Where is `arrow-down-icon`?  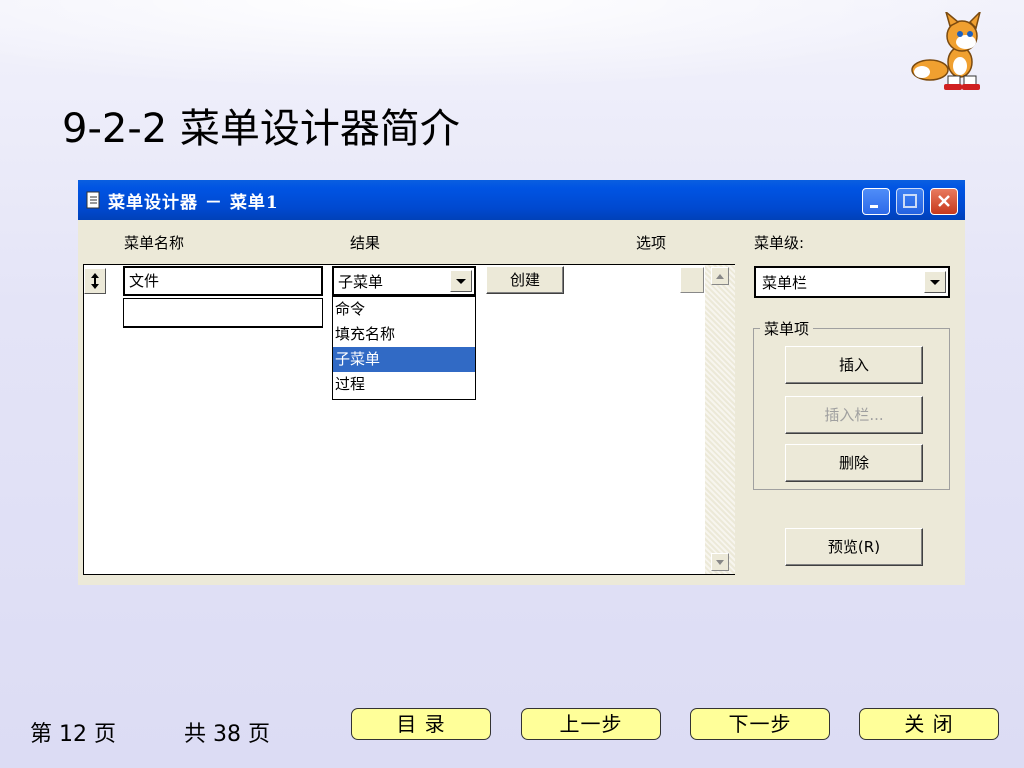 arrow-down-icon is located at coordinates (720, 562).